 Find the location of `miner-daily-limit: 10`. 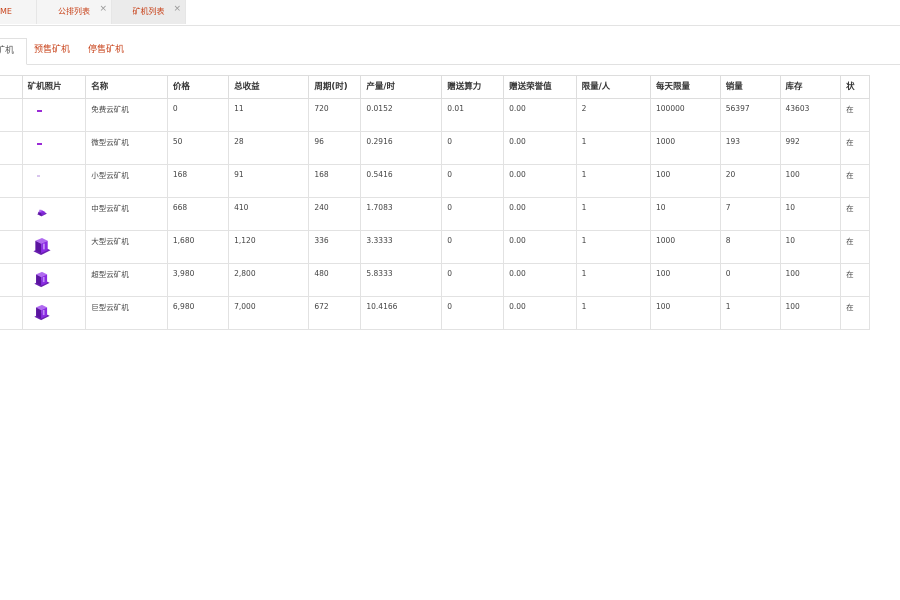

miner-daily-limit: 10 is located at coordinates (685, 214).